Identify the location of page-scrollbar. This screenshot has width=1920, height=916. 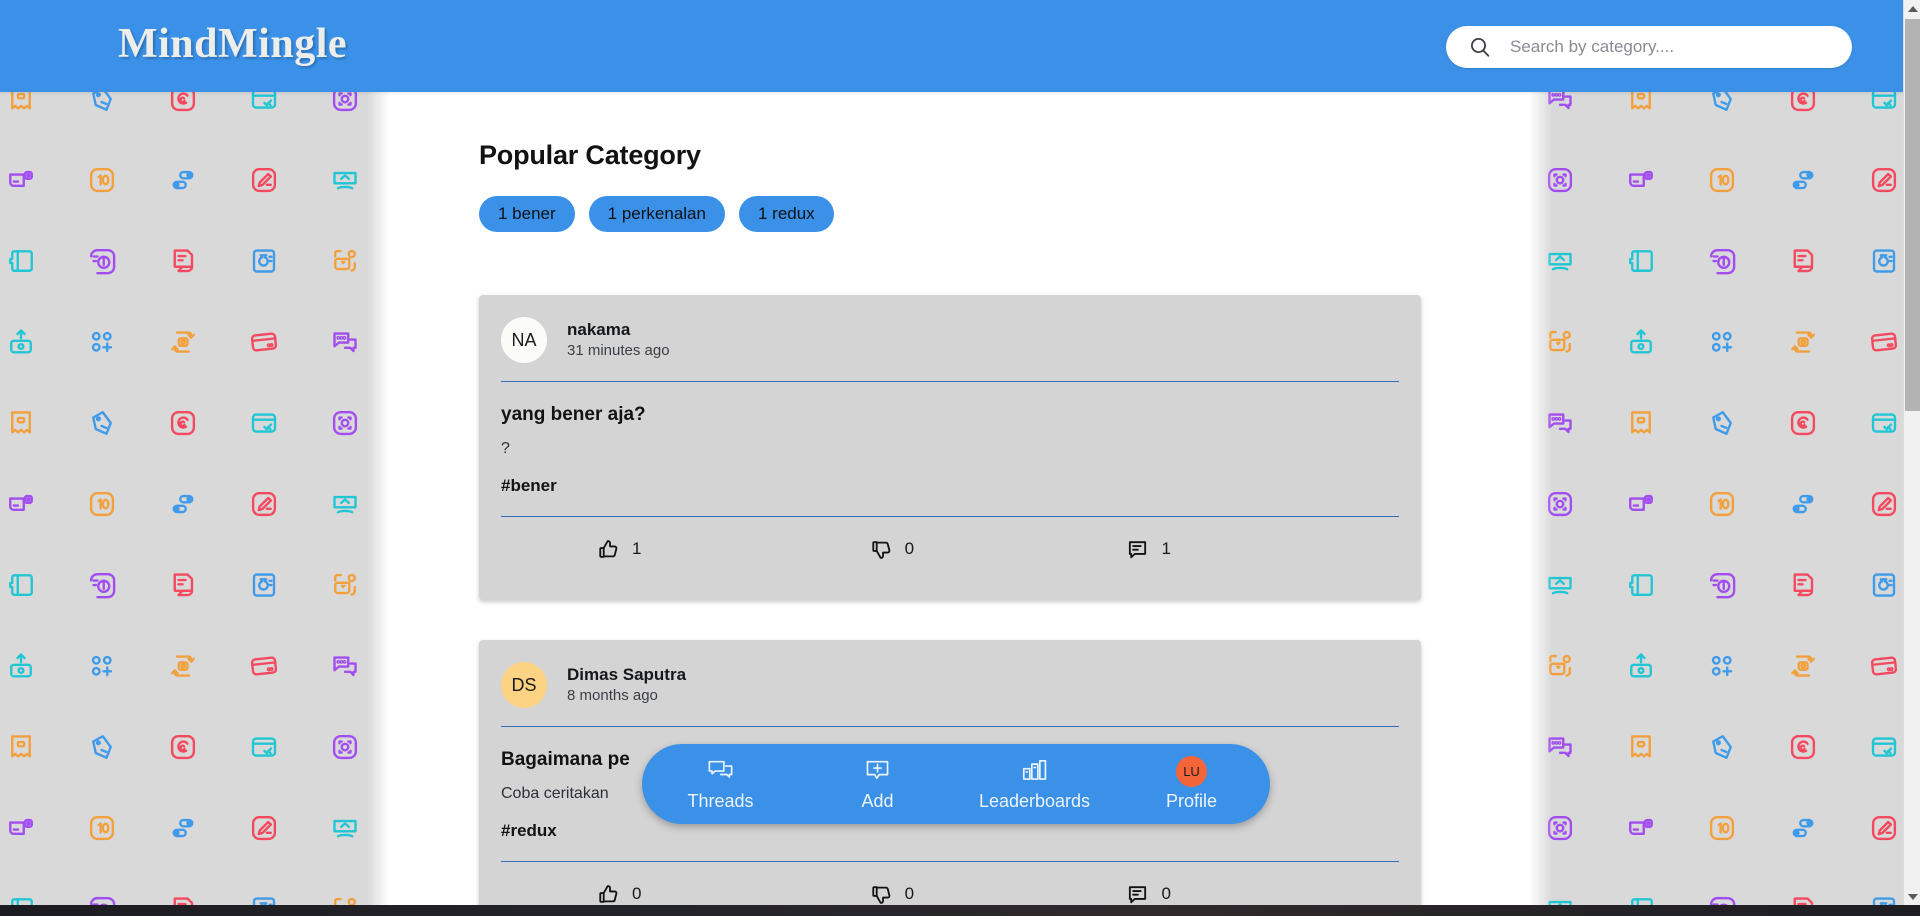
(1911, 452).